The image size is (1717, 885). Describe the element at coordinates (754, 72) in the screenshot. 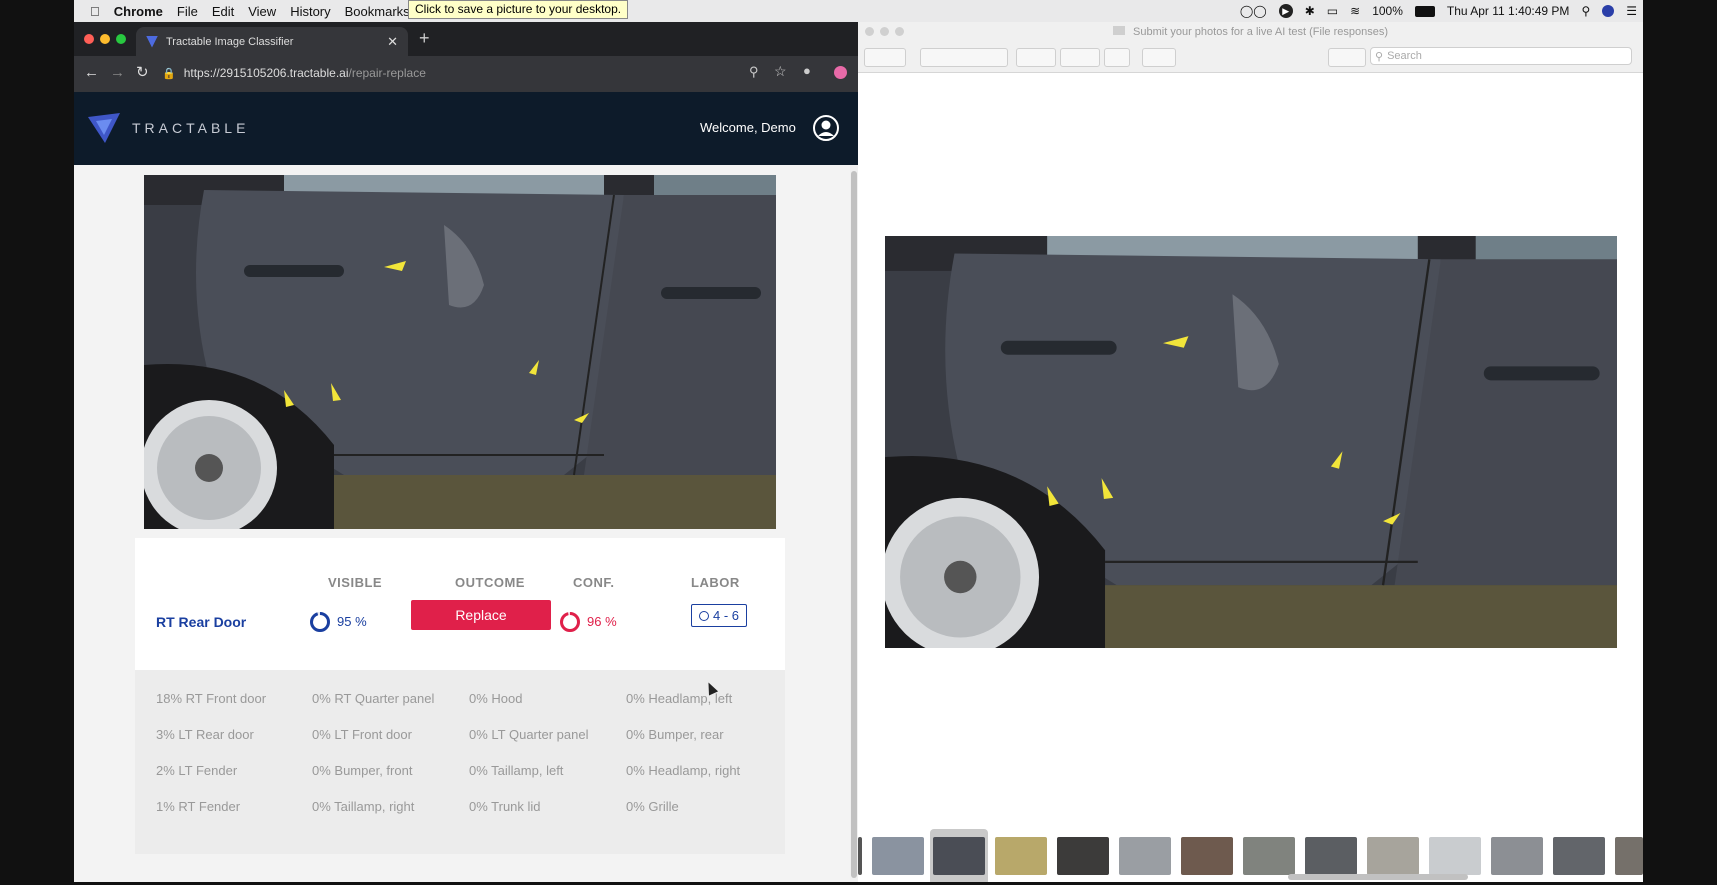

I see `zoom-icon: ⚲` at that location.